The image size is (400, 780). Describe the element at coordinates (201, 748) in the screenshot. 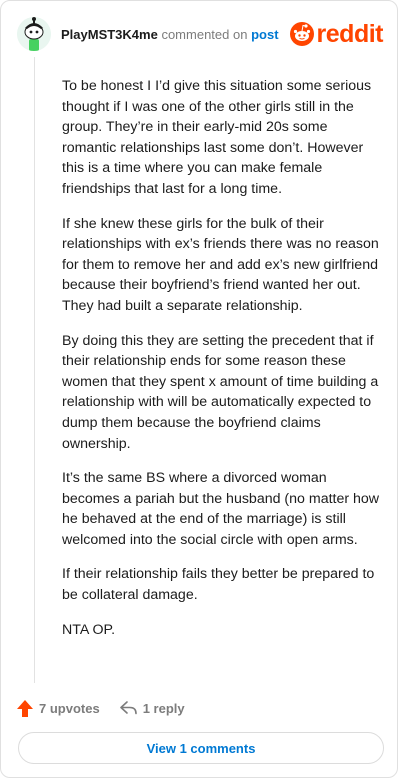

I see `view-comments-button: View 1 comments` at that location.